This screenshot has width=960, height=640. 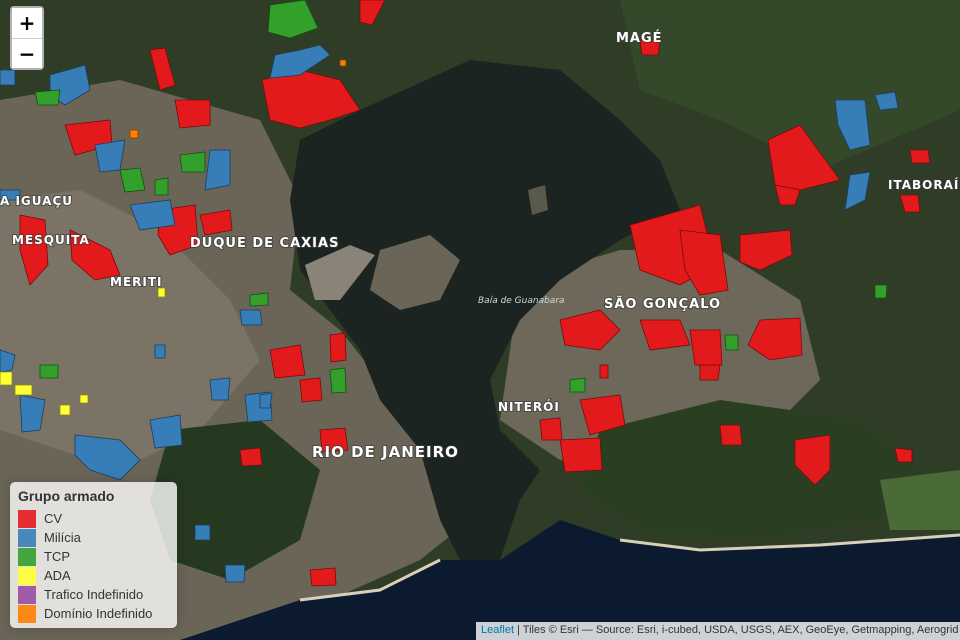 What do you see at coordinates (27, 53) in the screenshot?
I see `zoom-out-button: −` at bounding box center [27, 53].